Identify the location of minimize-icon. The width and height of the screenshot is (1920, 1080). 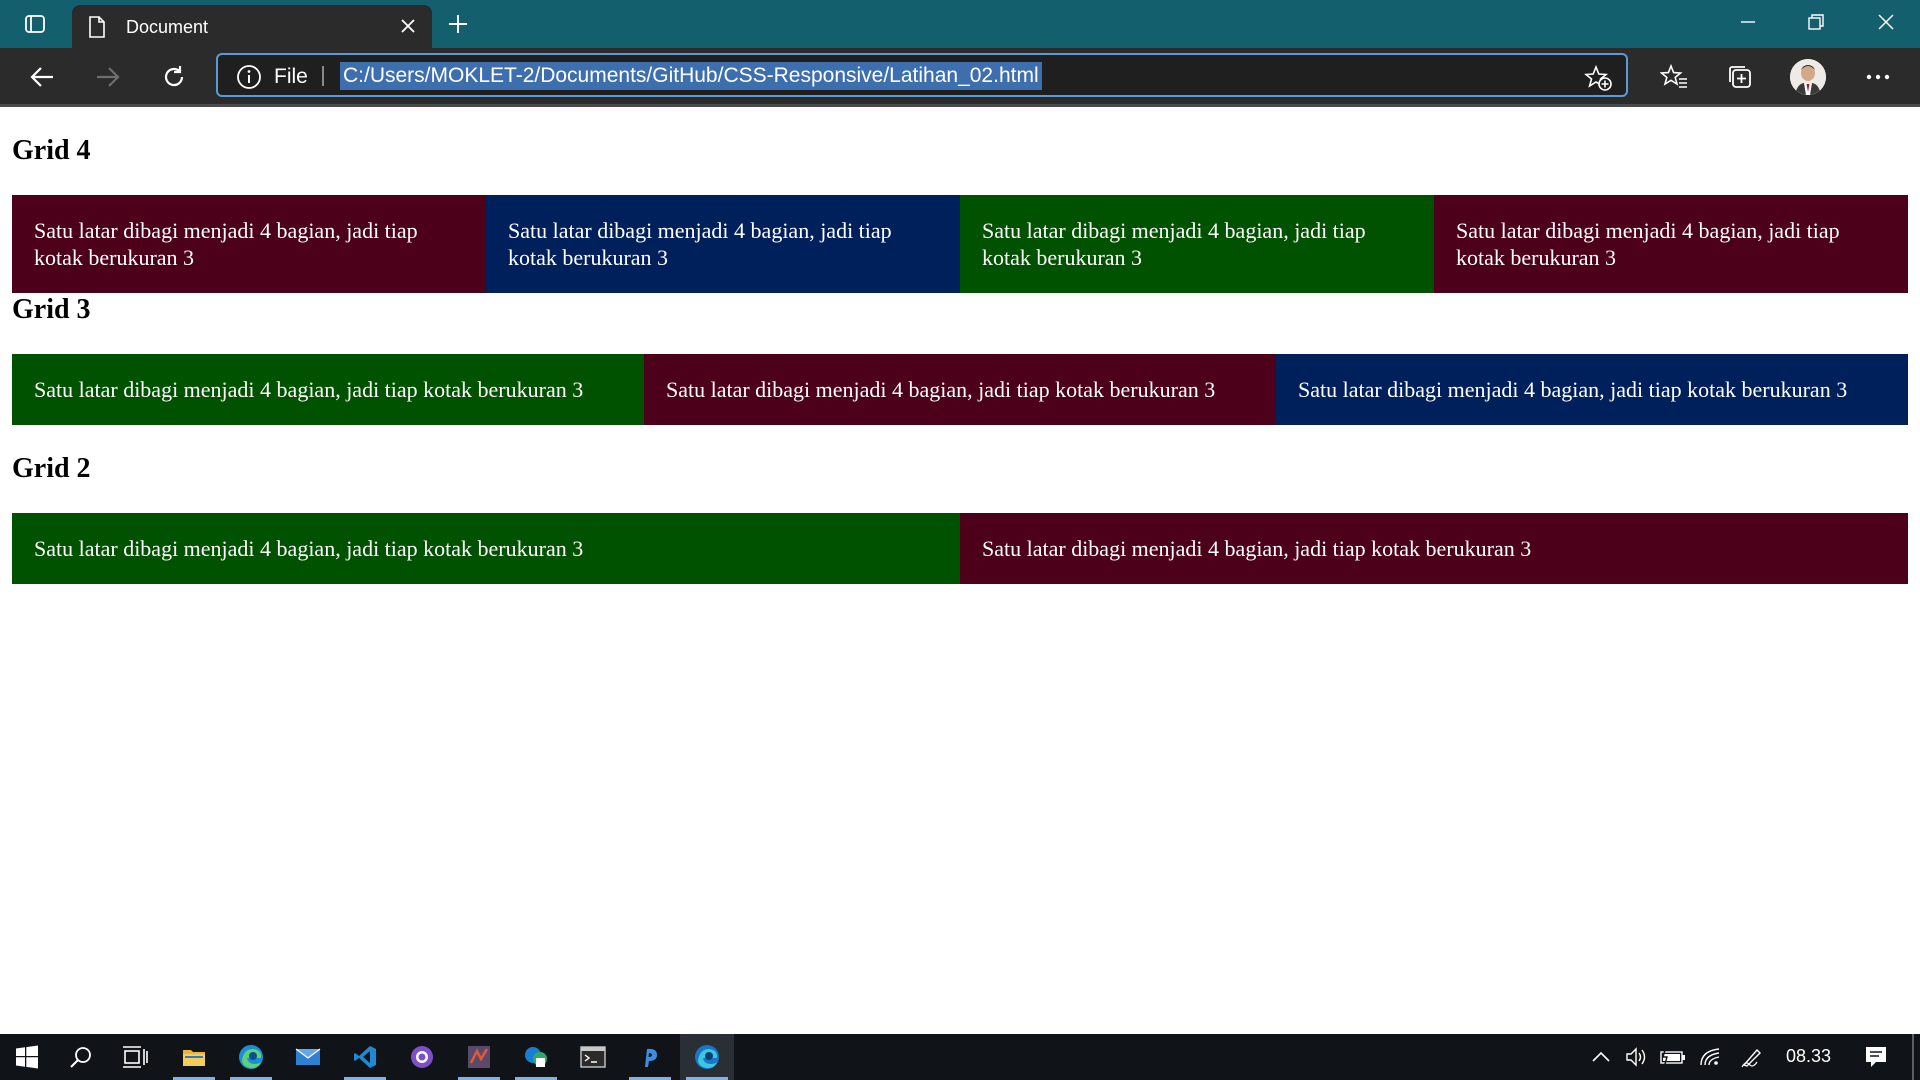
(1748, 22).